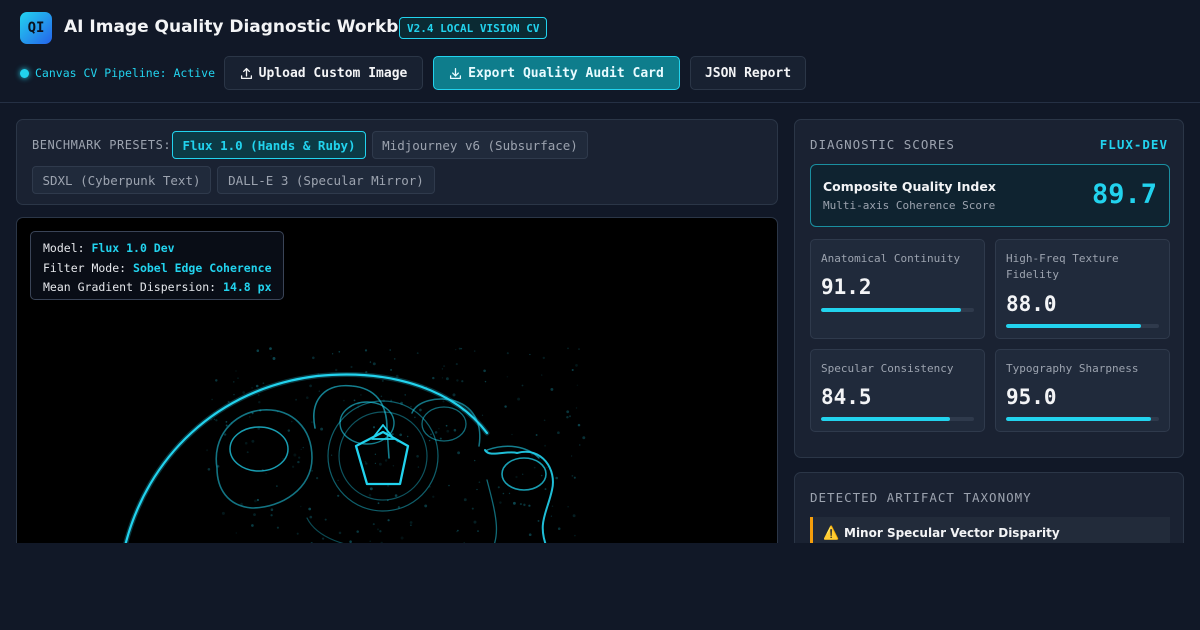  I want to click on json-report-button: JSON Report, so click(748, 73).